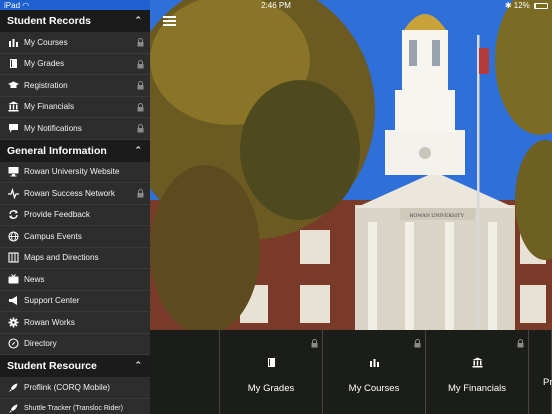  Describe the element at coordinates (57, 150) in the screenshot. I see `section-title: General Information` at that location.